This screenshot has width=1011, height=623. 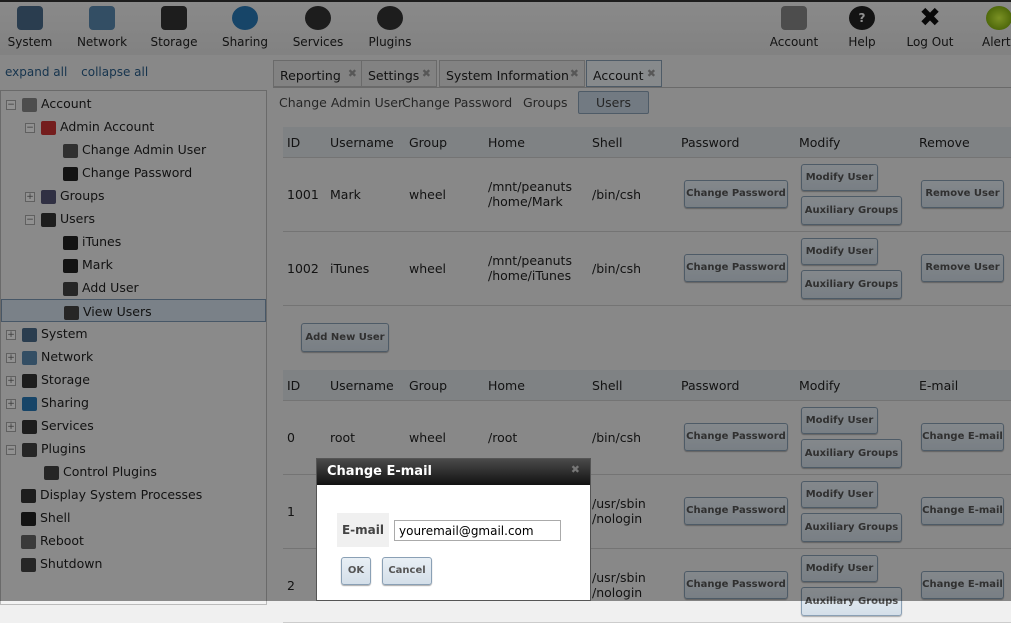 I want to click on change-email-dialog: Change E-mail✖ E-mail OK Cancel, so click(x=453, y=529).